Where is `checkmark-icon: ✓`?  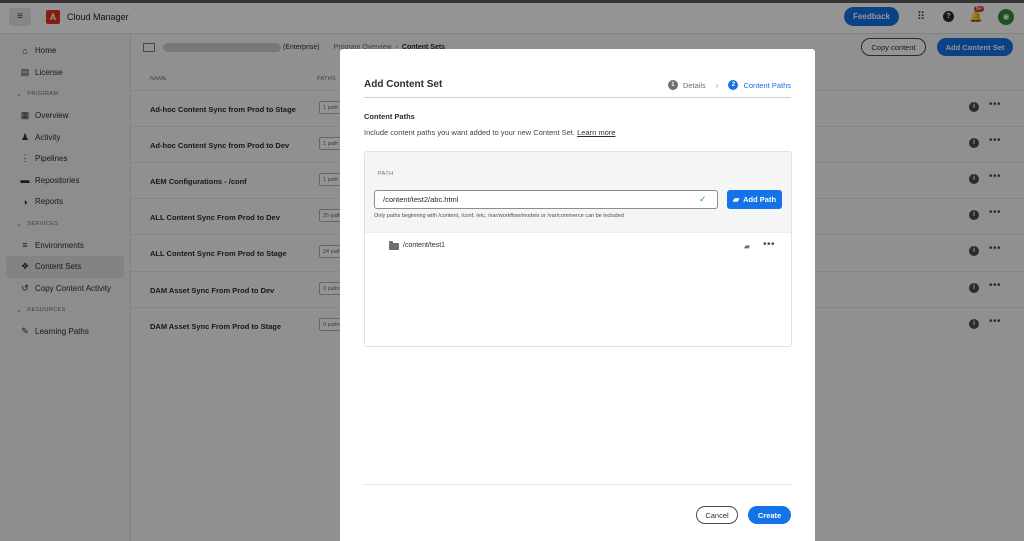
checkmark-icon: ✓ is located at coordinates (703, 199).